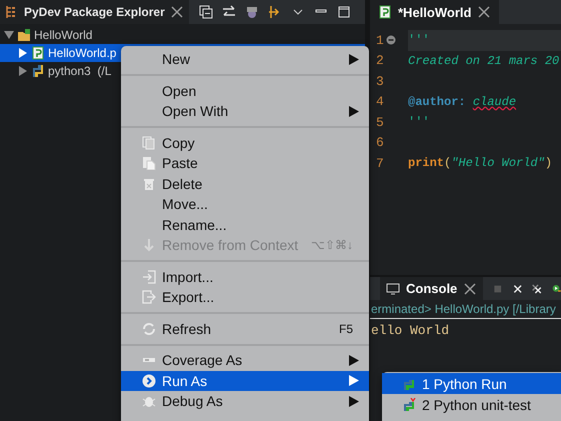  What do you see at coordinates (380, 60) in the screenshot?
I see `line-number: 2` at bounding box center [380, 60].